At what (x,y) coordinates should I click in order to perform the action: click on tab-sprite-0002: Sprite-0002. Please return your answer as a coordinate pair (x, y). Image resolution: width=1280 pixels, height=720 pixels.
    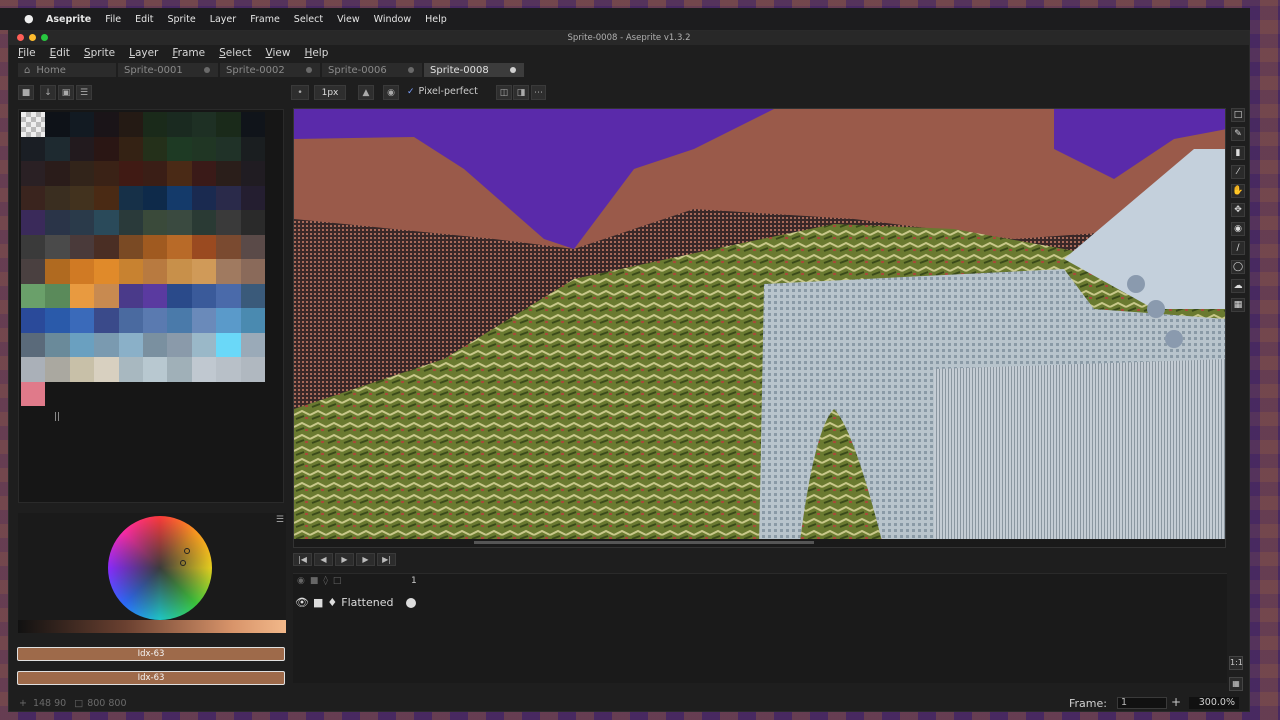
    Looking at the image, I should click on (270, 70).